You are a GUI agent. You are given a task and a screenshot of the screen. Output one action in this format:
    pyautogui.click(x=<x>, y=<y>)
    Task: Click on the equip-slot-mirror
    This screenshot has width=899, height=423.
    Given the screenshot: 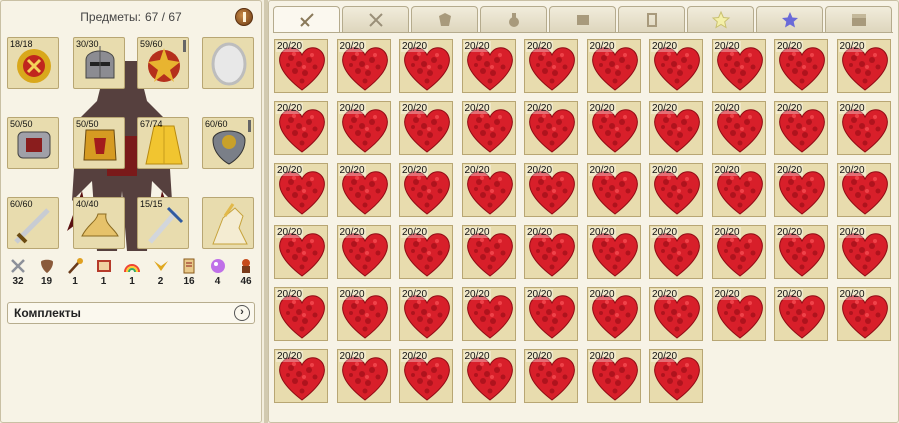 What is the action you would take?
    pyautogui.click(x=228, y=63)
    